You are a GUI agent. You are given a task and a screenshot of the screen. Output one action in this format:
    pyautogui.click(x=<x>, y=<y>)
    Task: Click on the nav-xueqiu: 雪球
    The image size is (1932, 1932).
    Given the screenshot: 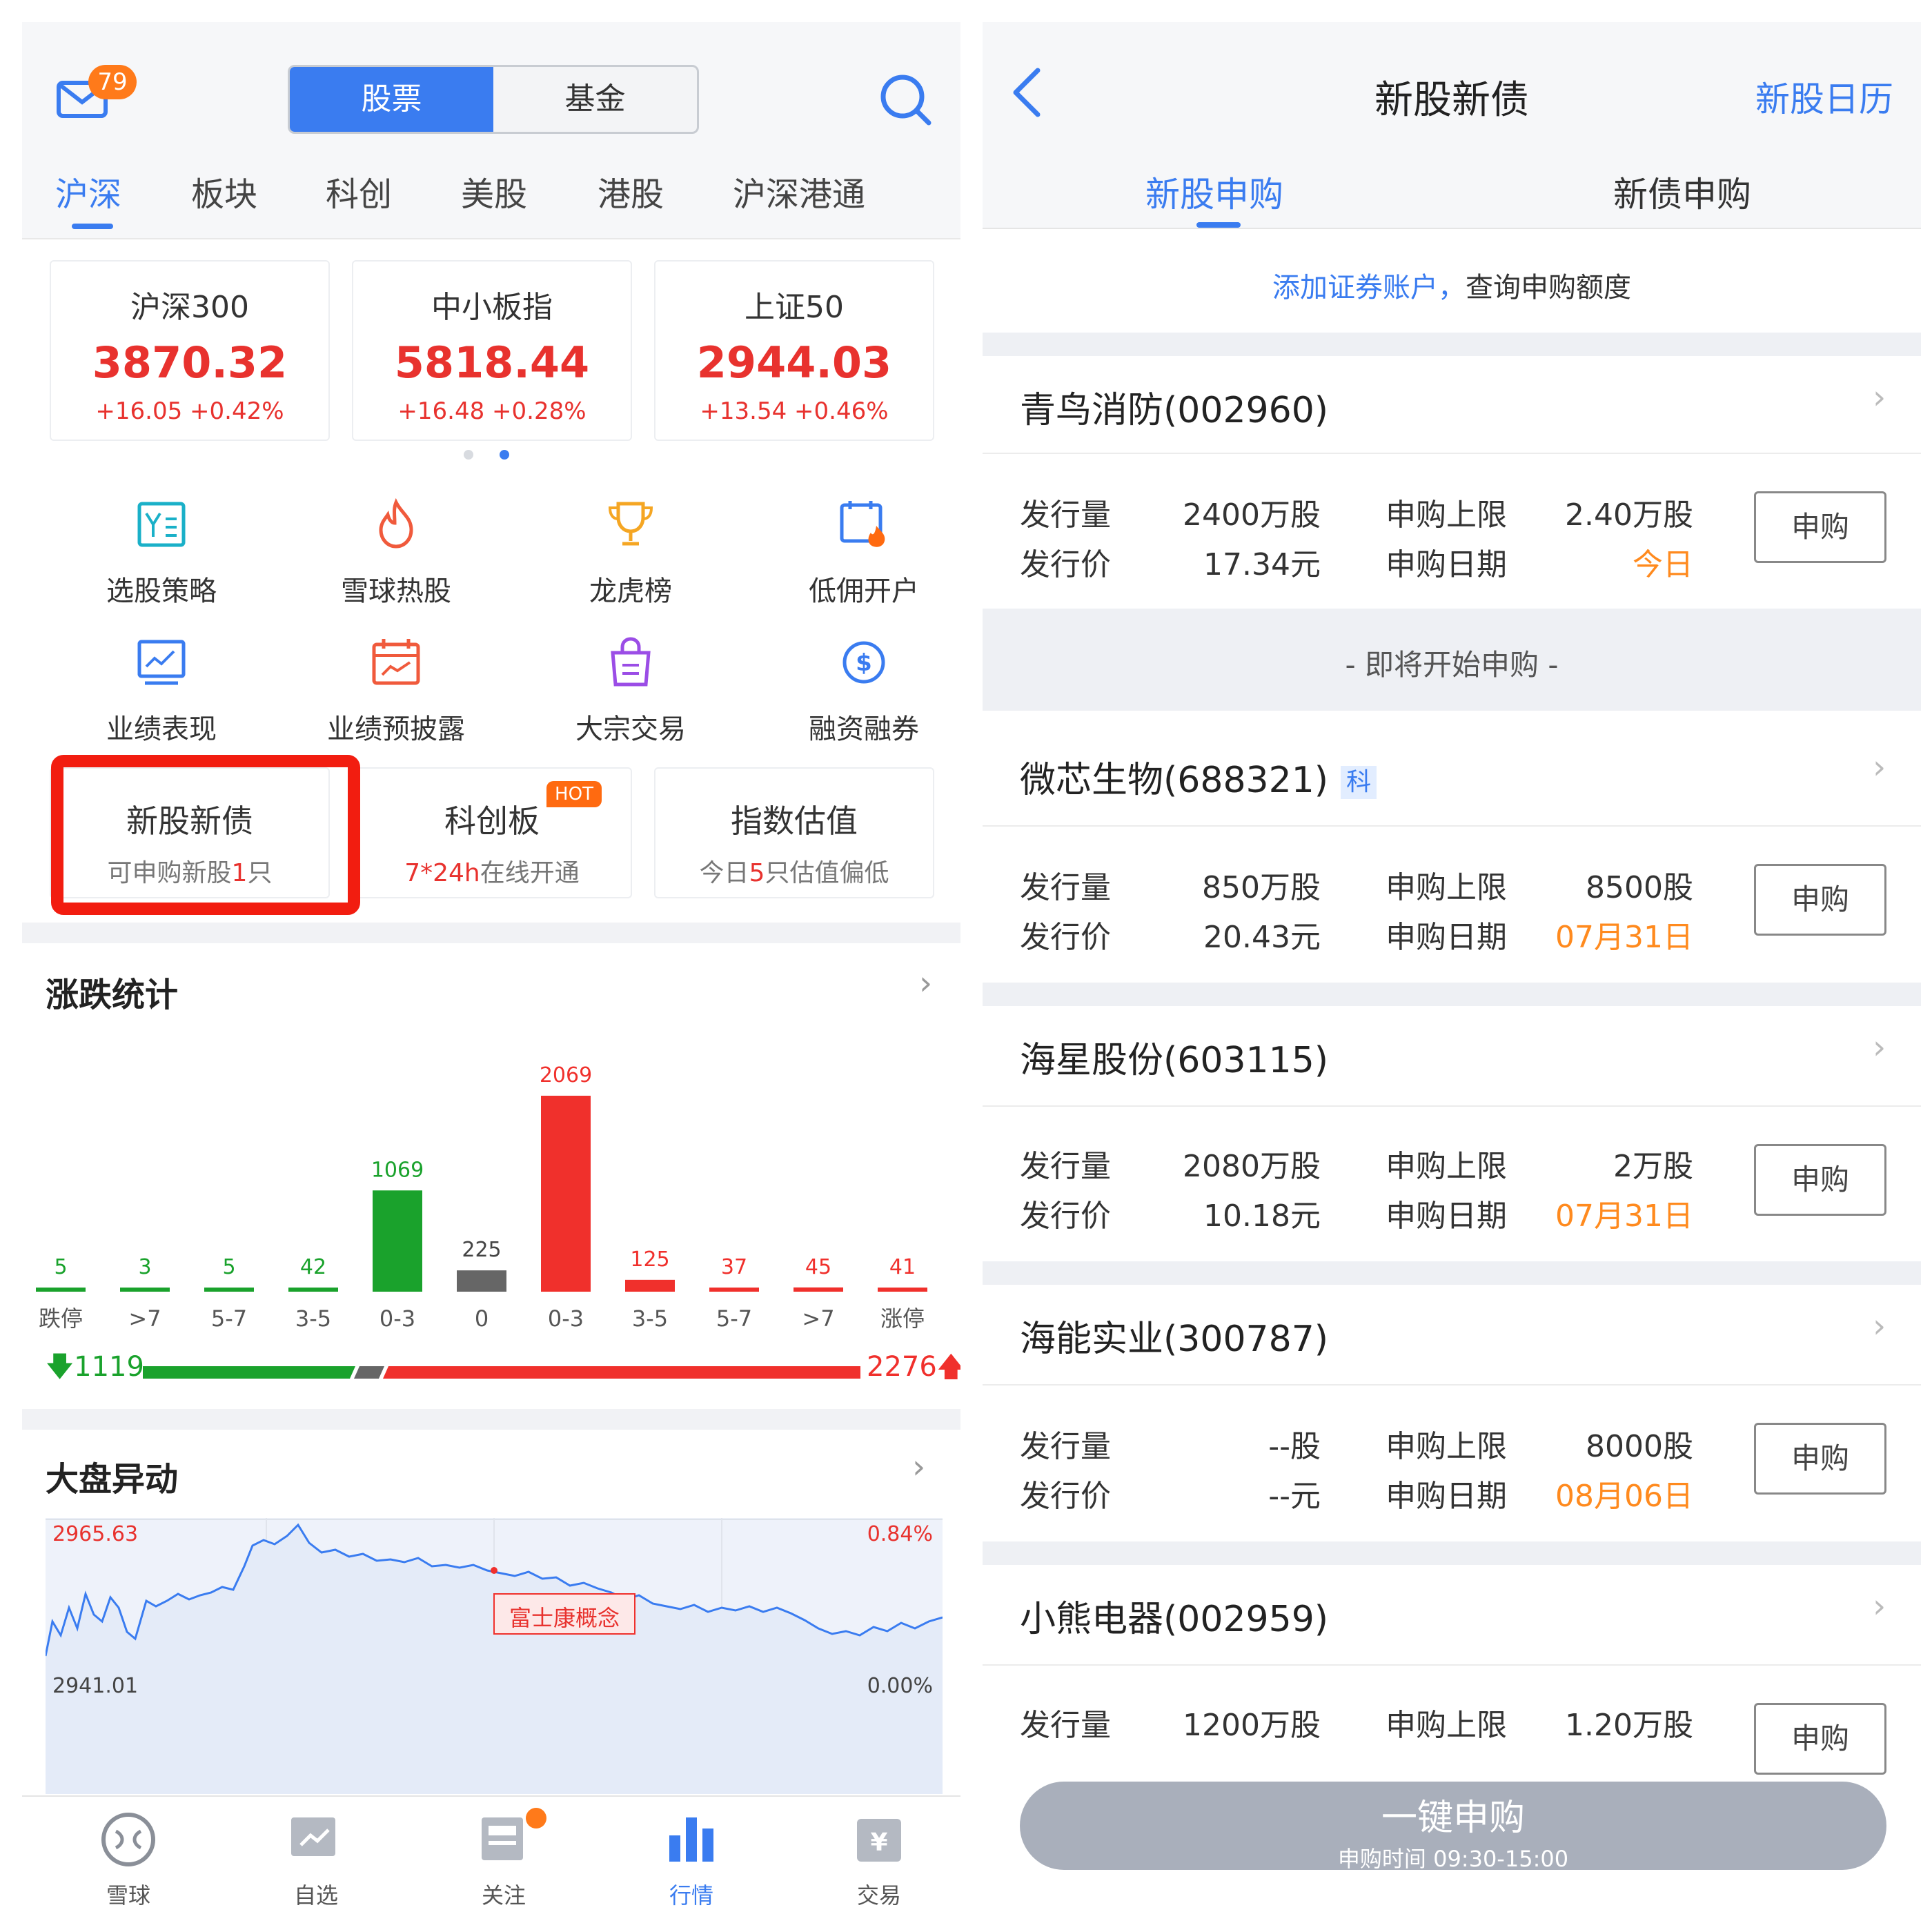 What is the action you would take?
    pyautogui.click(x=128, y=1853)
    